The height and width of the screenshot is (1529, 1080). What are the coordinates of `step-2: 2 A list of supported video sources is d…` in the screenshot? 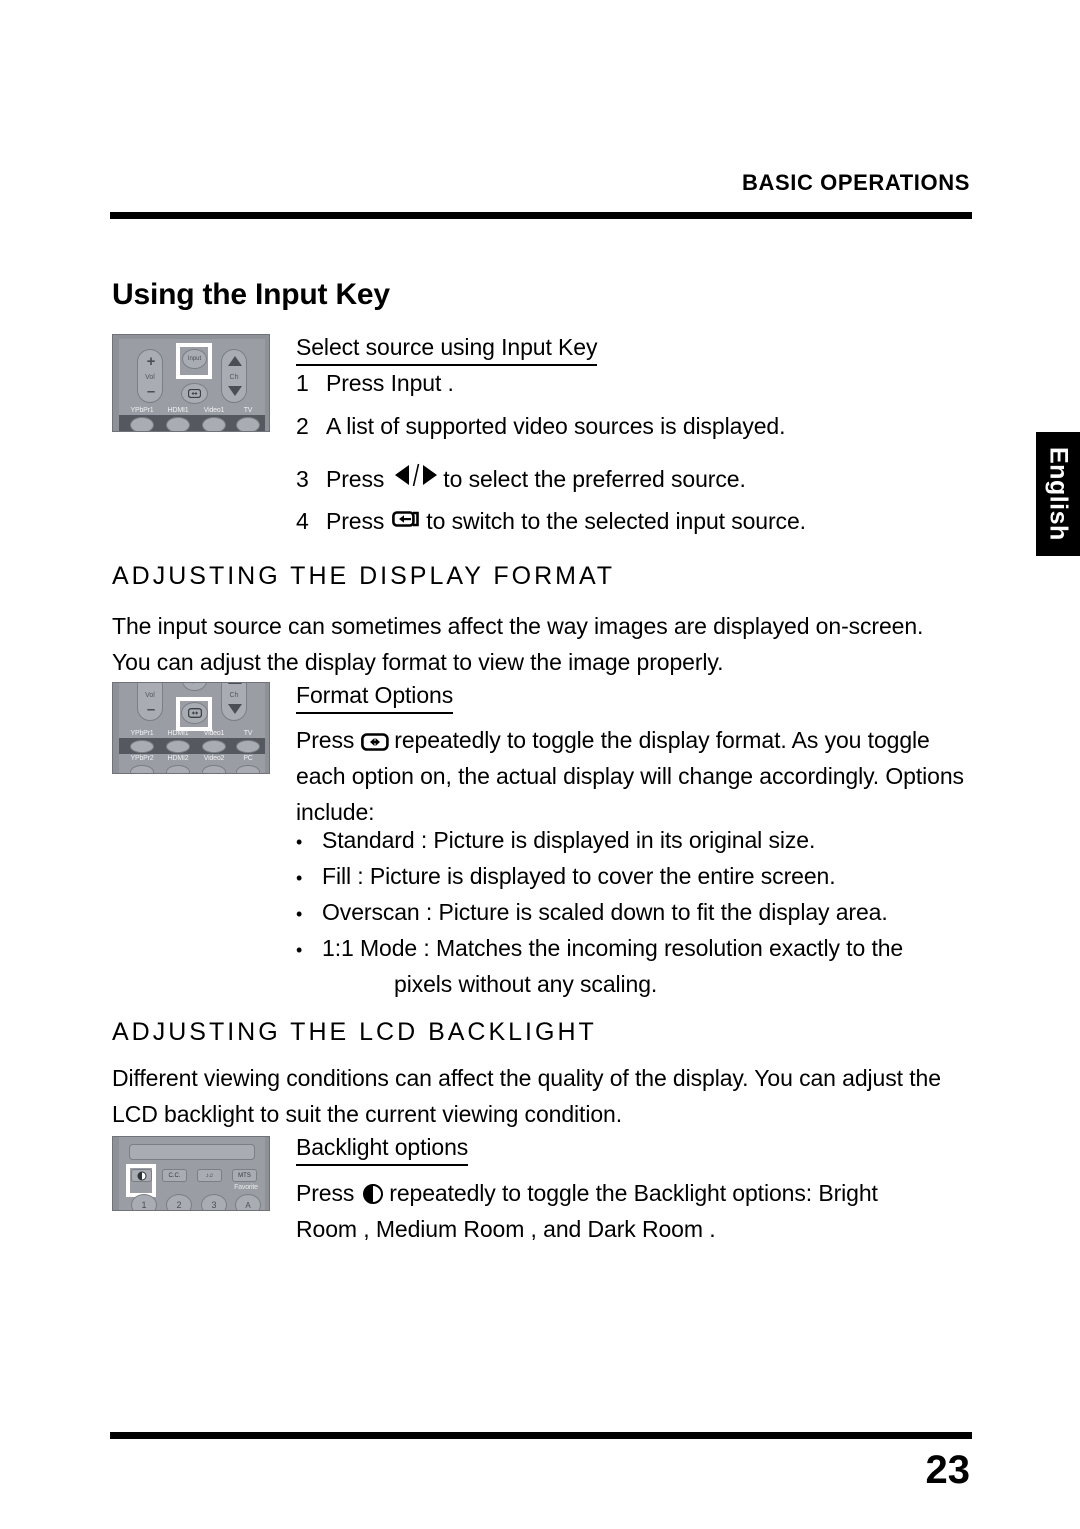 It's located at (540, 426).